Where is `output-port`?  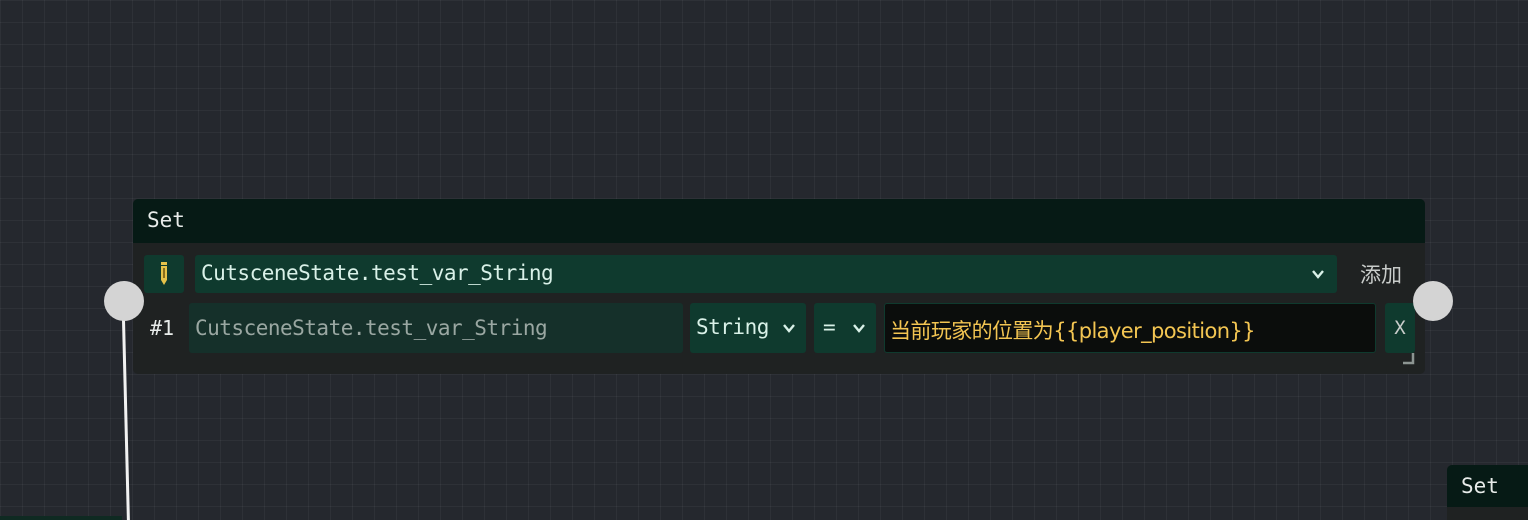 output-port is located at coordinates (1433, 301).